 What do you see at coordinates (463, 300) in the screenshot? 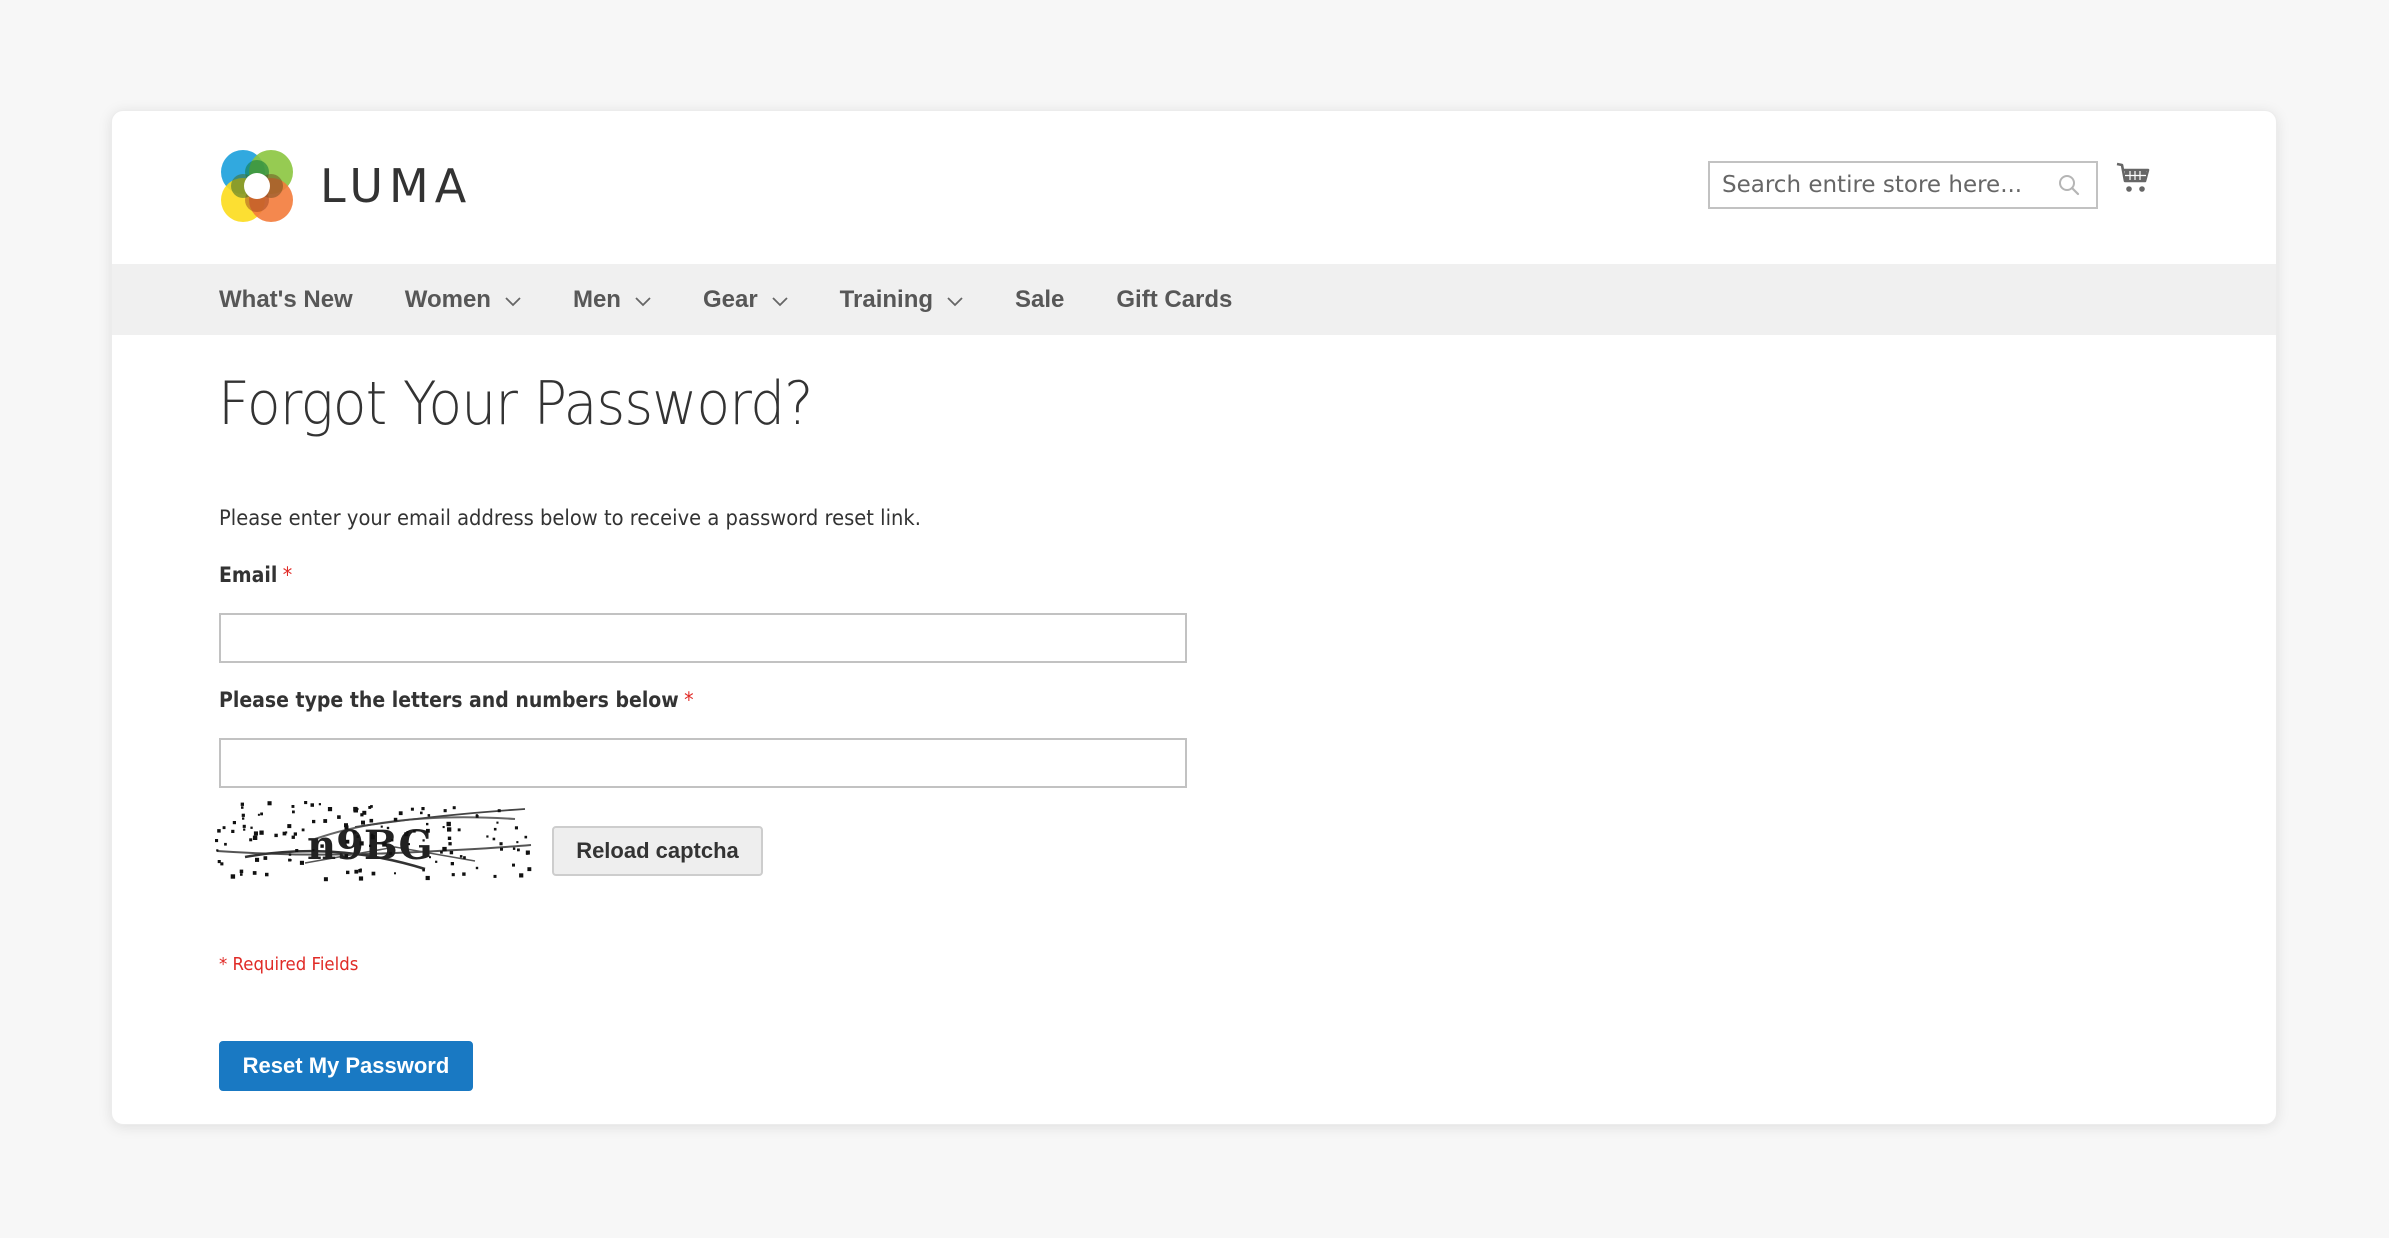
I see `nav-item-women: Women` at bounding box center [463, 300].